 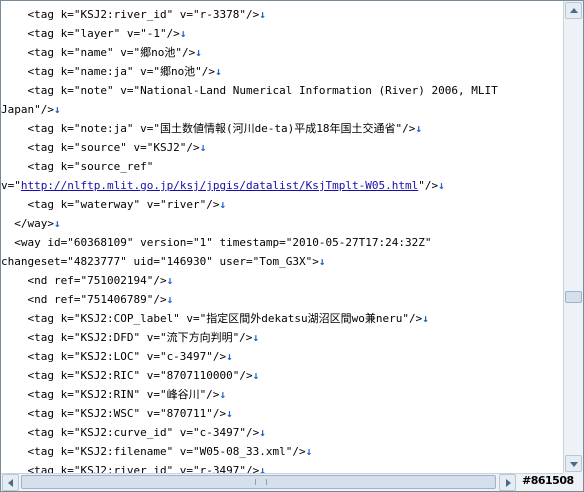 What do you see at coordinates (548, 480) in the screenshot?
I see `watermark-text: #861508` at bounding box center [548, 480].